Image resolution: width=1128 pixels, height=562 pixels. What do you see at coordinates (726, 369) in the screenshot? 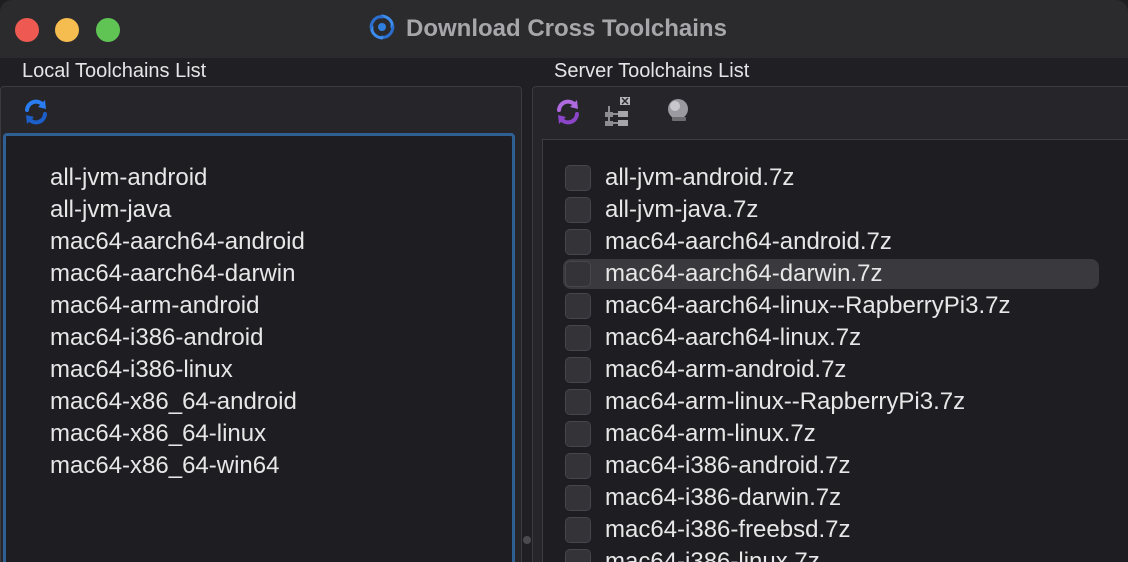
I see `server-toolchain-label: mac64-arm-android.7z` at bounding box center [726, 369].